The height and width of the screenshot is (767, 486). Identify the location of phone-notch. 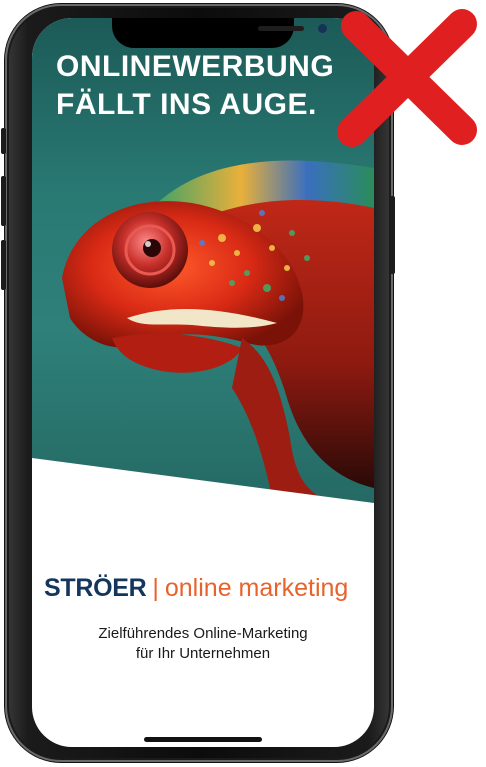
(219, 33).